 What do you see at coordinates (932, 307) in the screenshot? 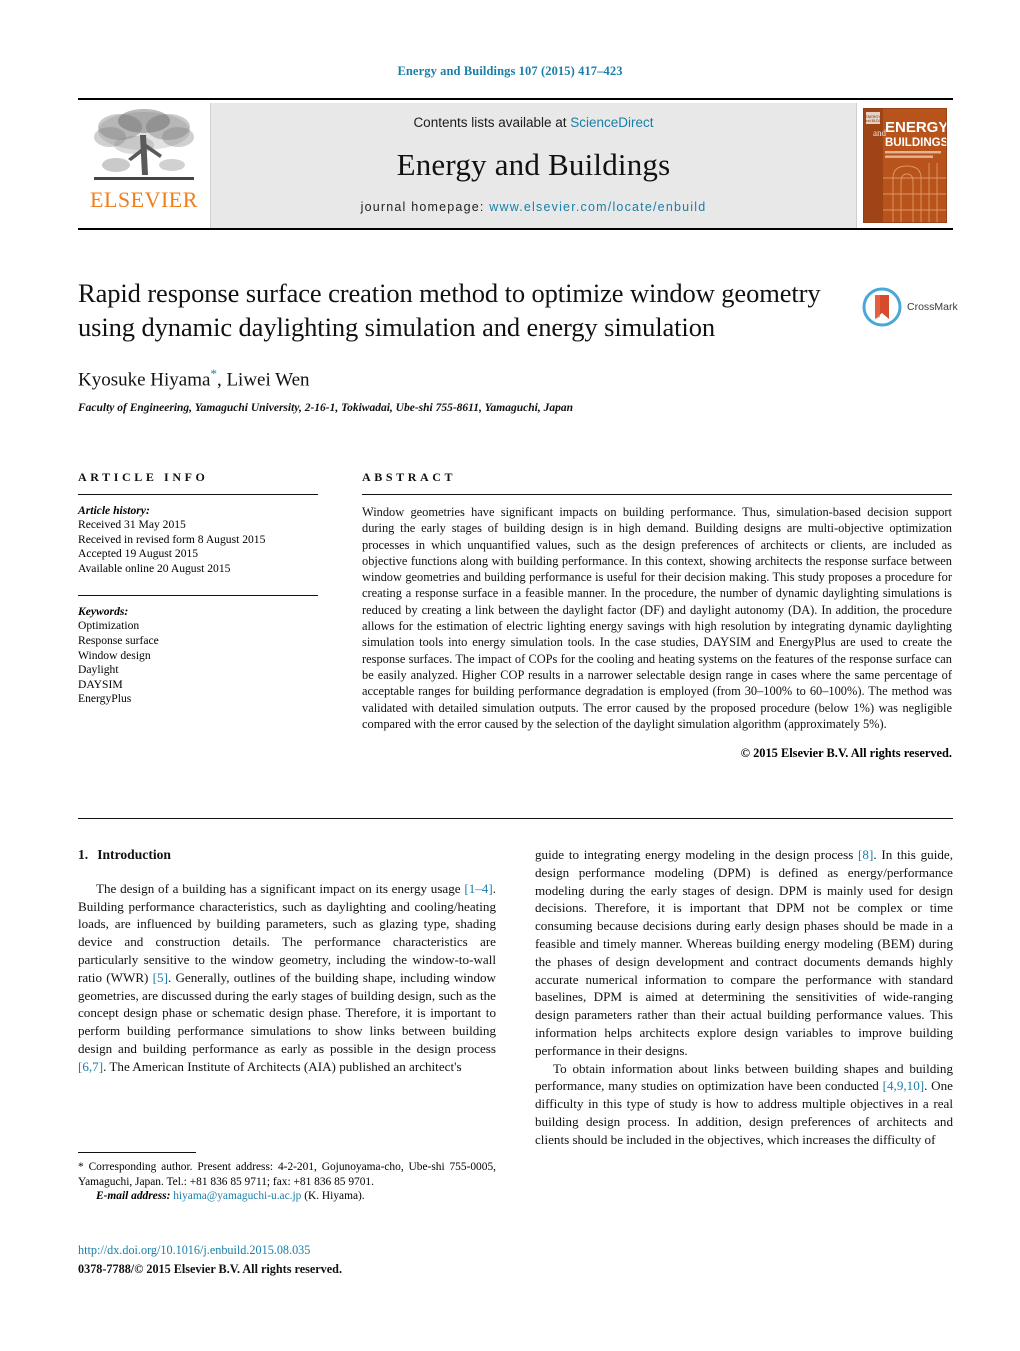
I see `crossmark-label: CrossMark` at bounding box center [932, 307].